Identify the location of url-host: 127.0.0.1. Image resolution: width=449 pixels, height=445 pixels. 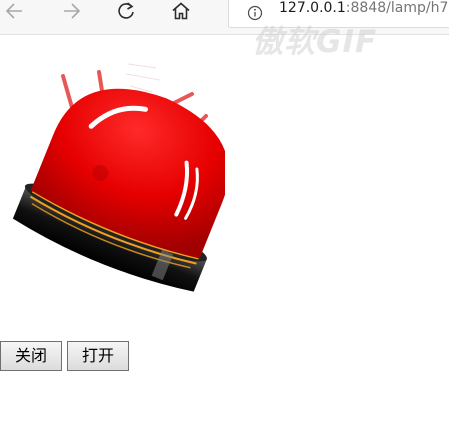
(312, 8).